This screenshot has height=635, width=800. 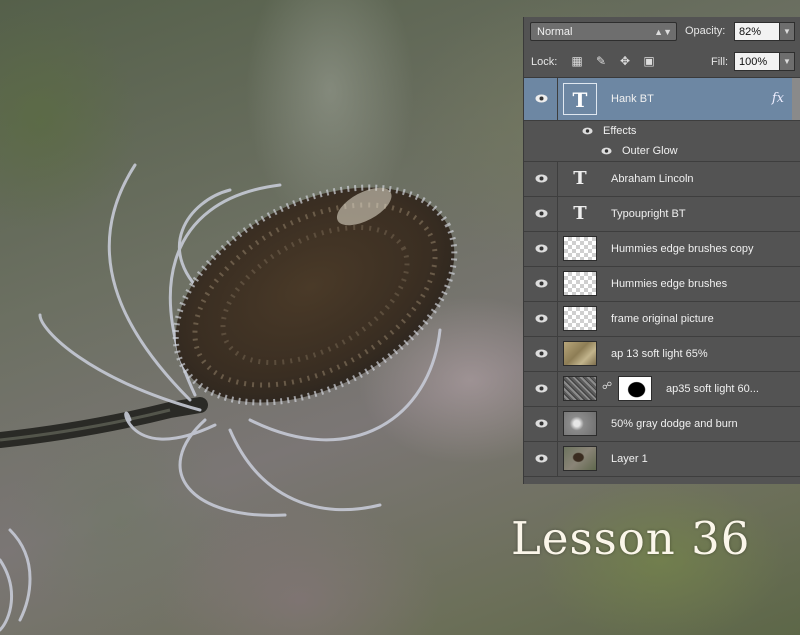 I want to click on layer-row-gray-dodge-burn: 50% gray dodge and burn, so click(x=662, y=424).